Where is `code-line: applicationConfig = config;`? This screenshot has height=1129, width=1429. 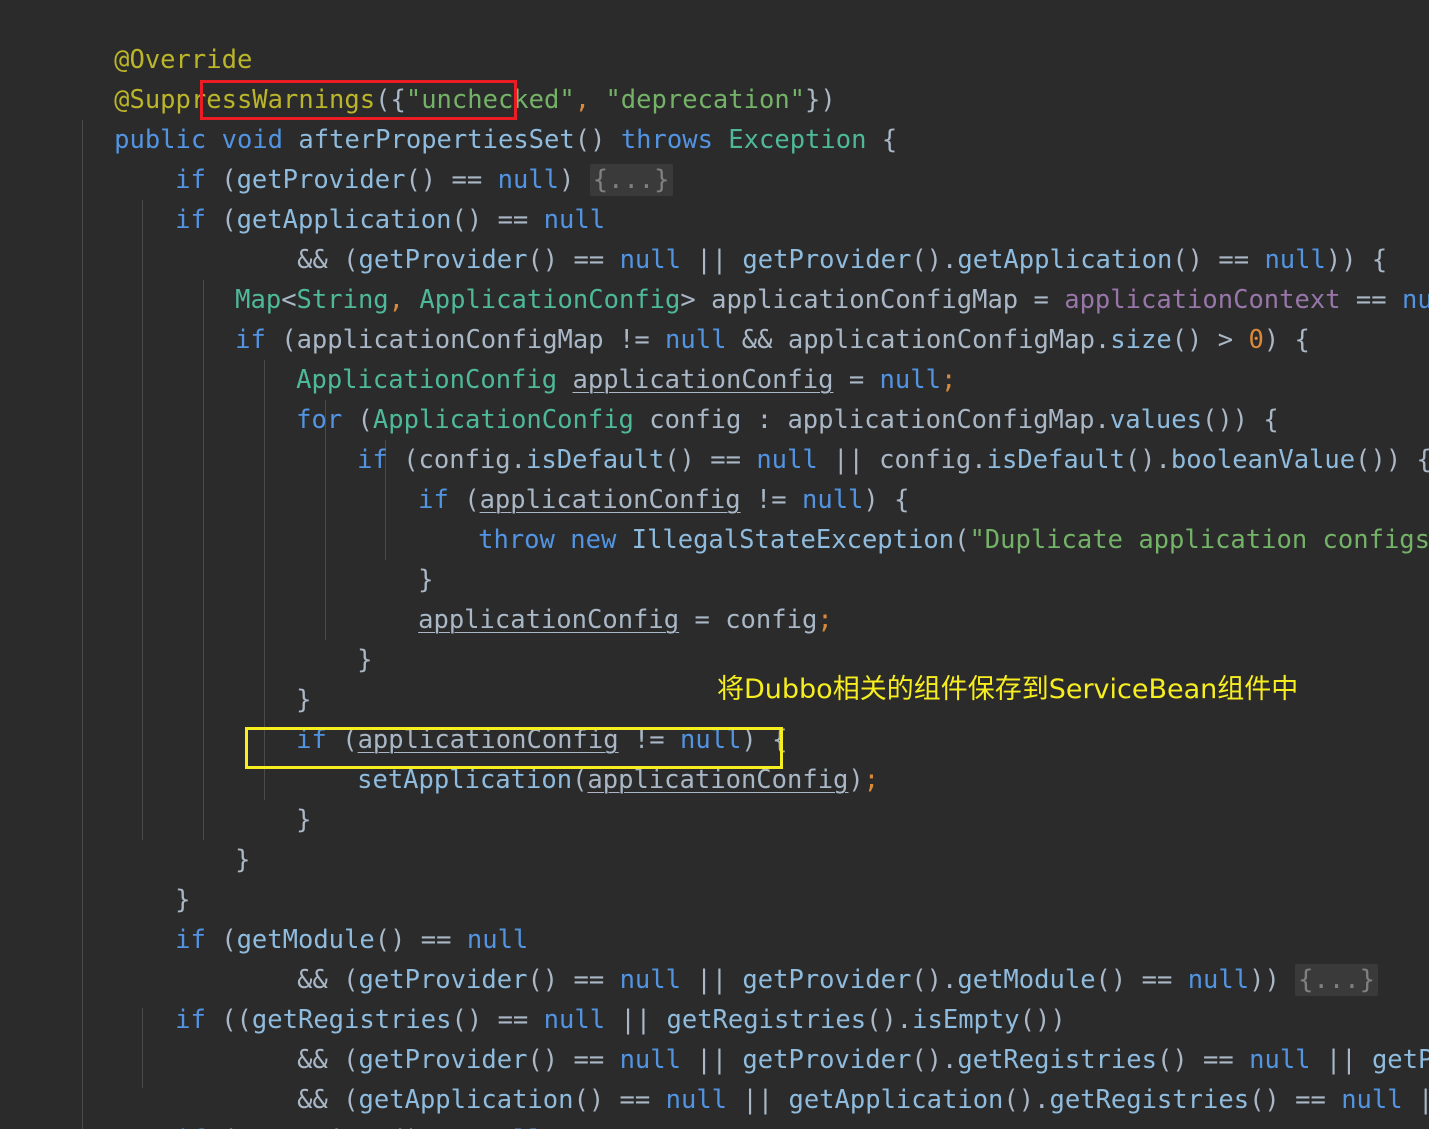
code-line: applicationConfig = config; is located at coordinates (714, 597).